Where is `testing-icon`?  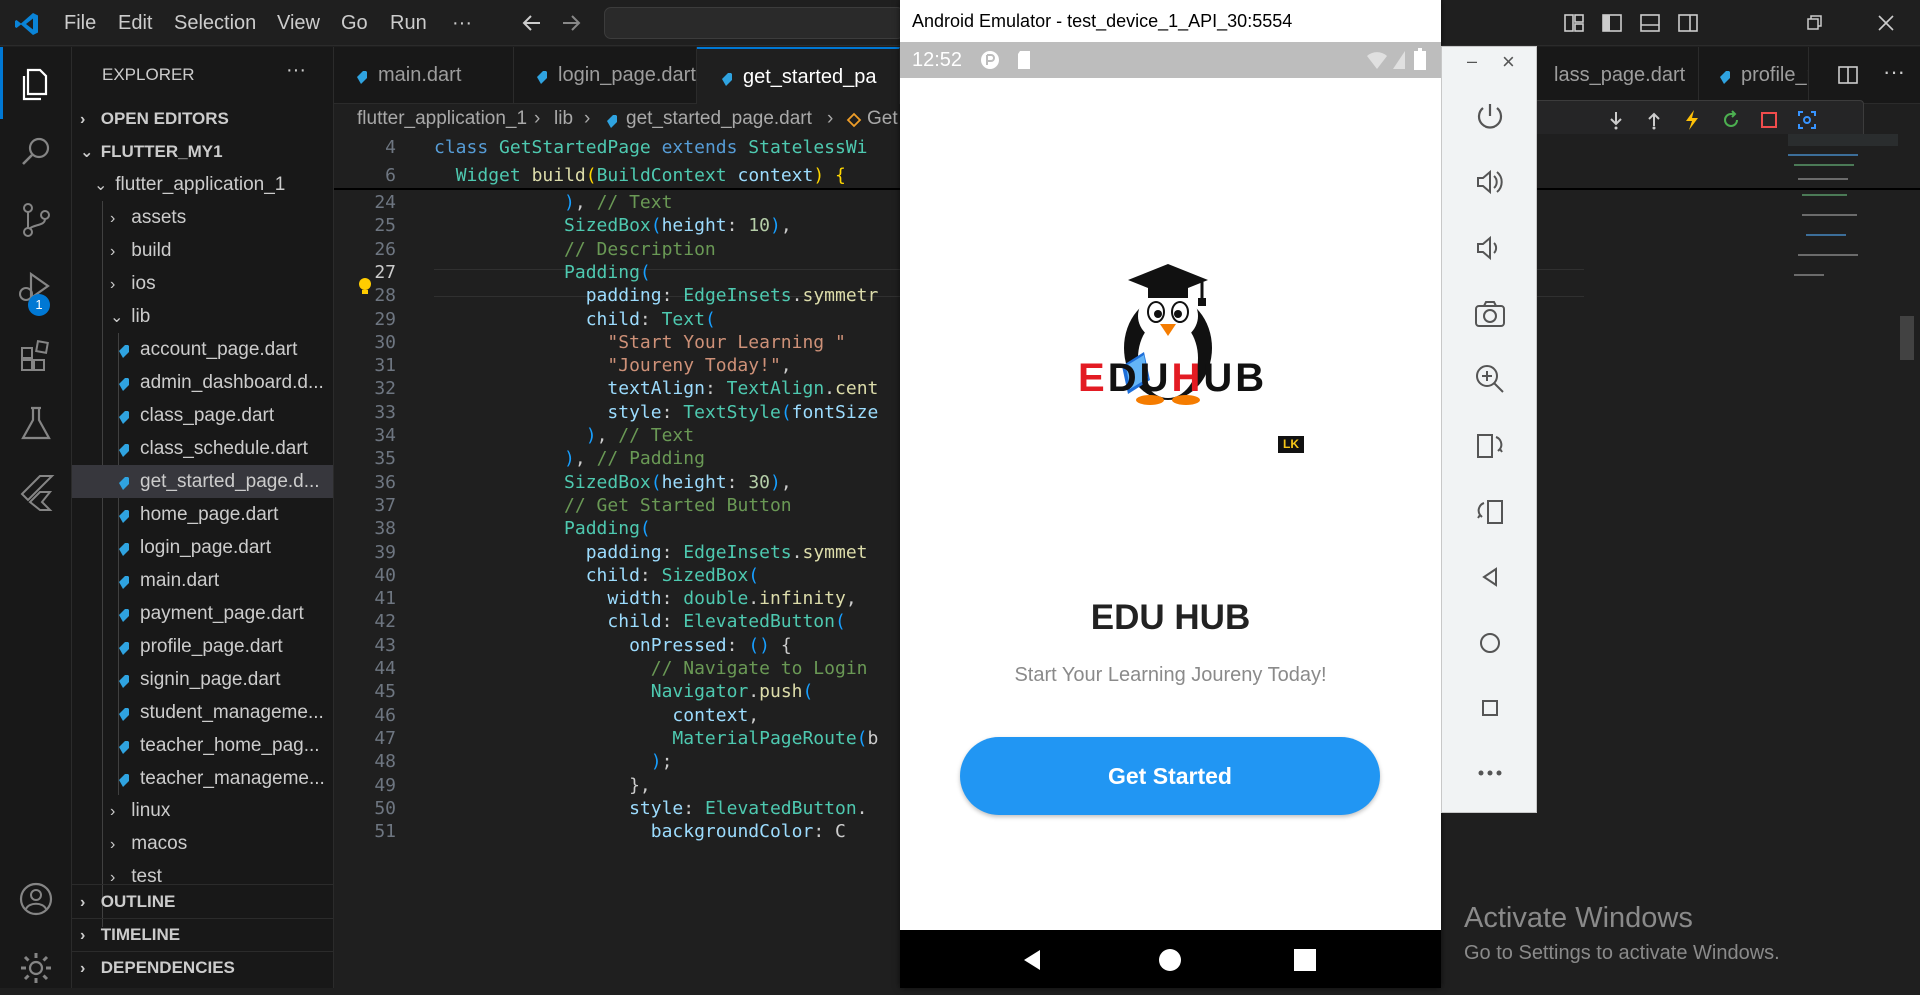
testing-icon is located at coordinates (36, 424).